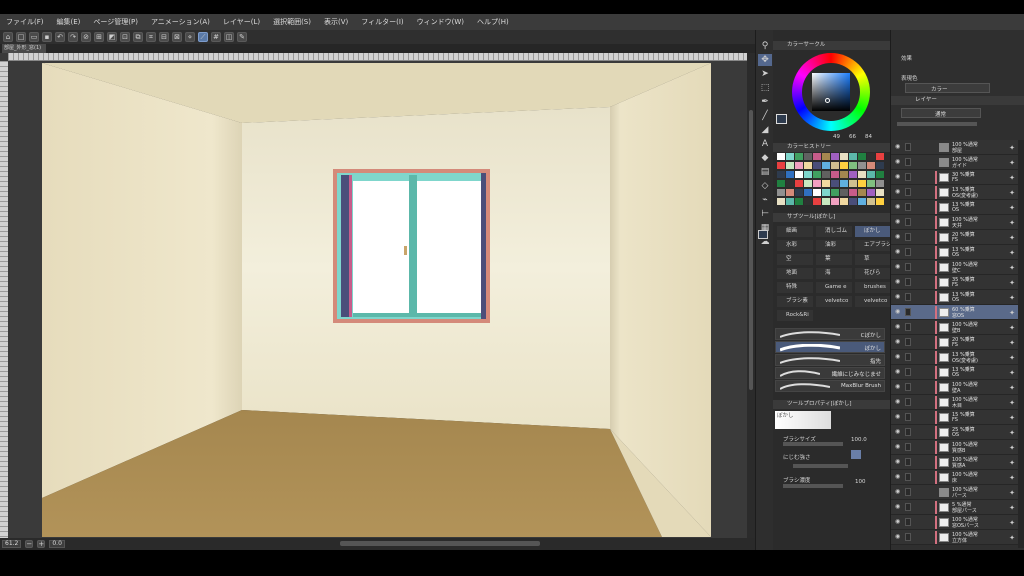 The image size is (1024, 576). Describe the element at coordinates (795, 301) in the screenshot. I see `subtool-group-5-0: ブラシ素` at that location.